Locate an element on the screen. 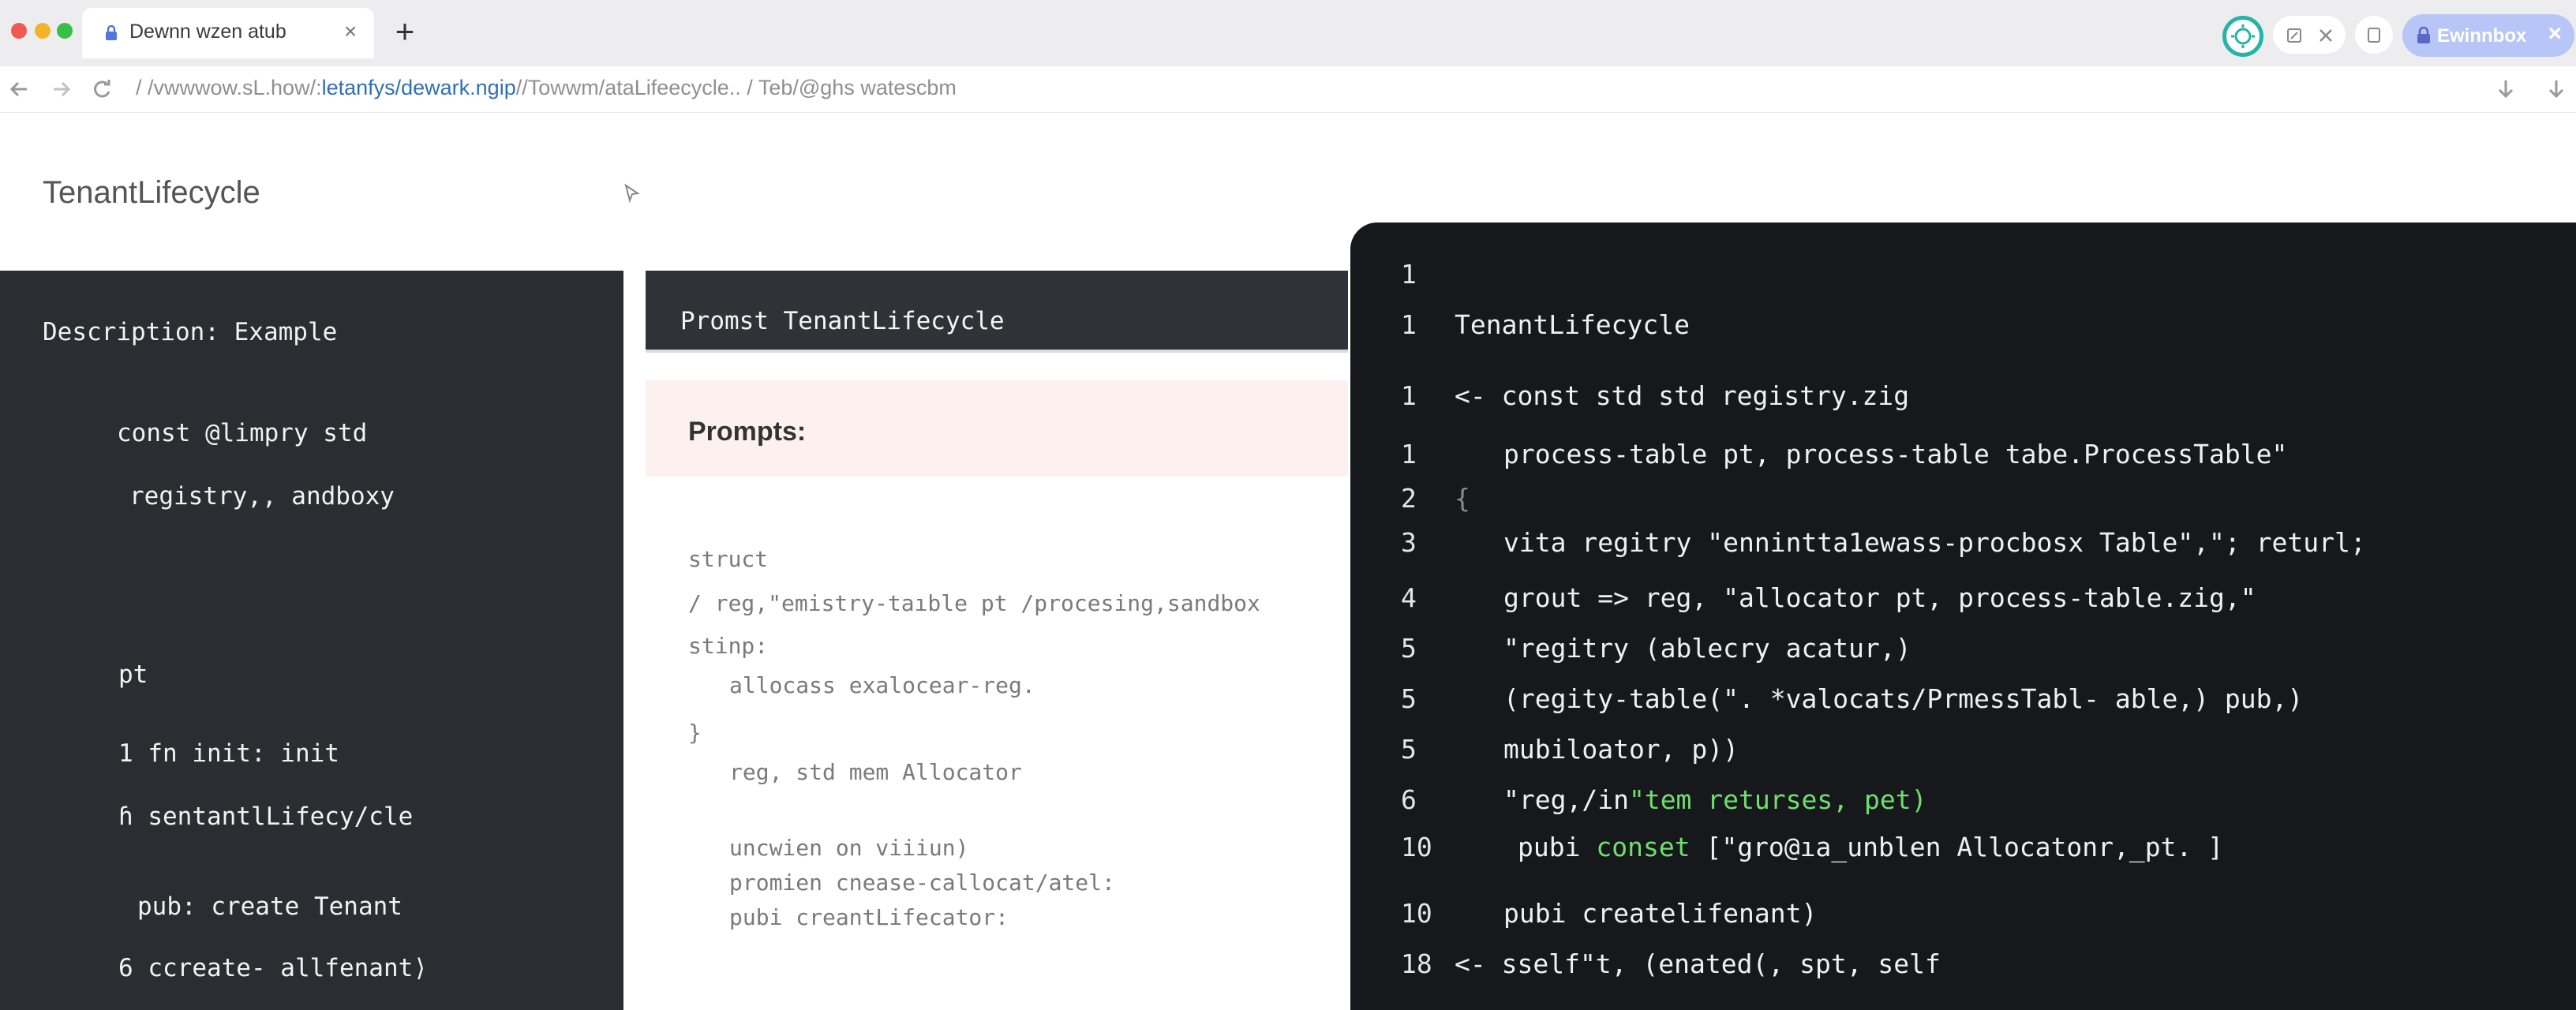  code-line: "reg,/in"tem returses, pet) is located at coordinates (1714, 799).